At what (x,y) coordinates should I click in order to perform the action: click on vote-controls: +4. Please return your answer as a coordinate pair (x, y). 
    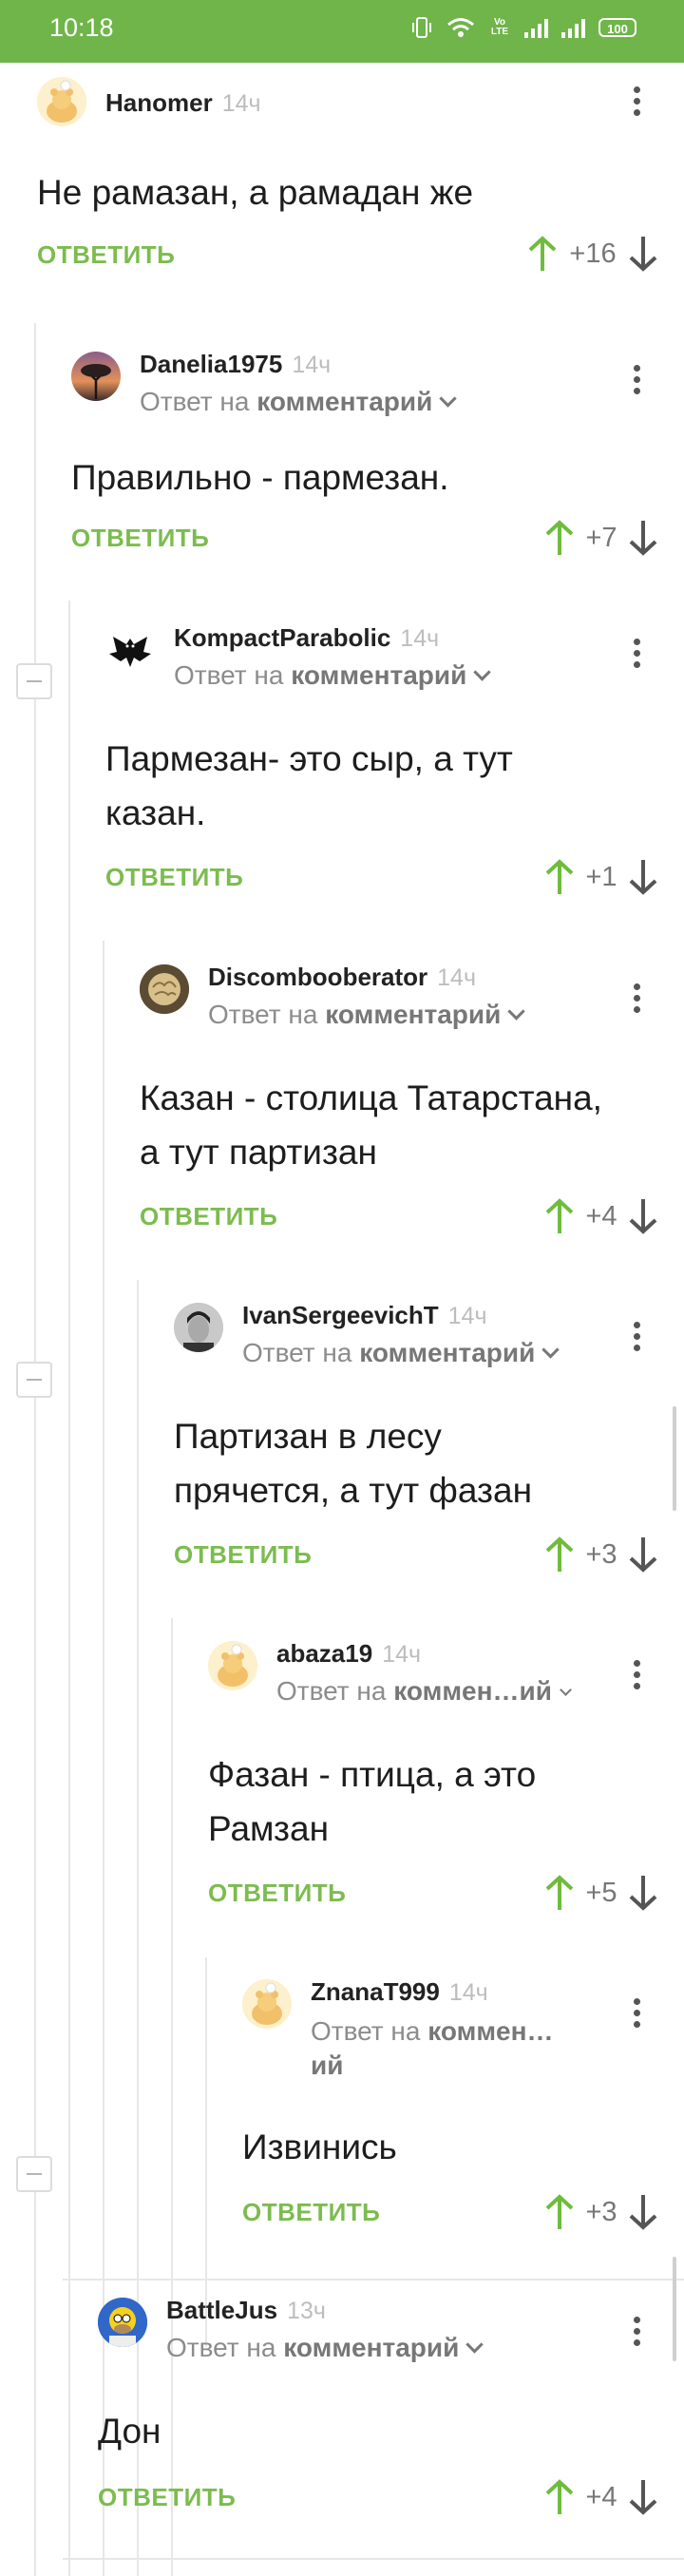
    Looking at the image, I should click on (601, 1216).